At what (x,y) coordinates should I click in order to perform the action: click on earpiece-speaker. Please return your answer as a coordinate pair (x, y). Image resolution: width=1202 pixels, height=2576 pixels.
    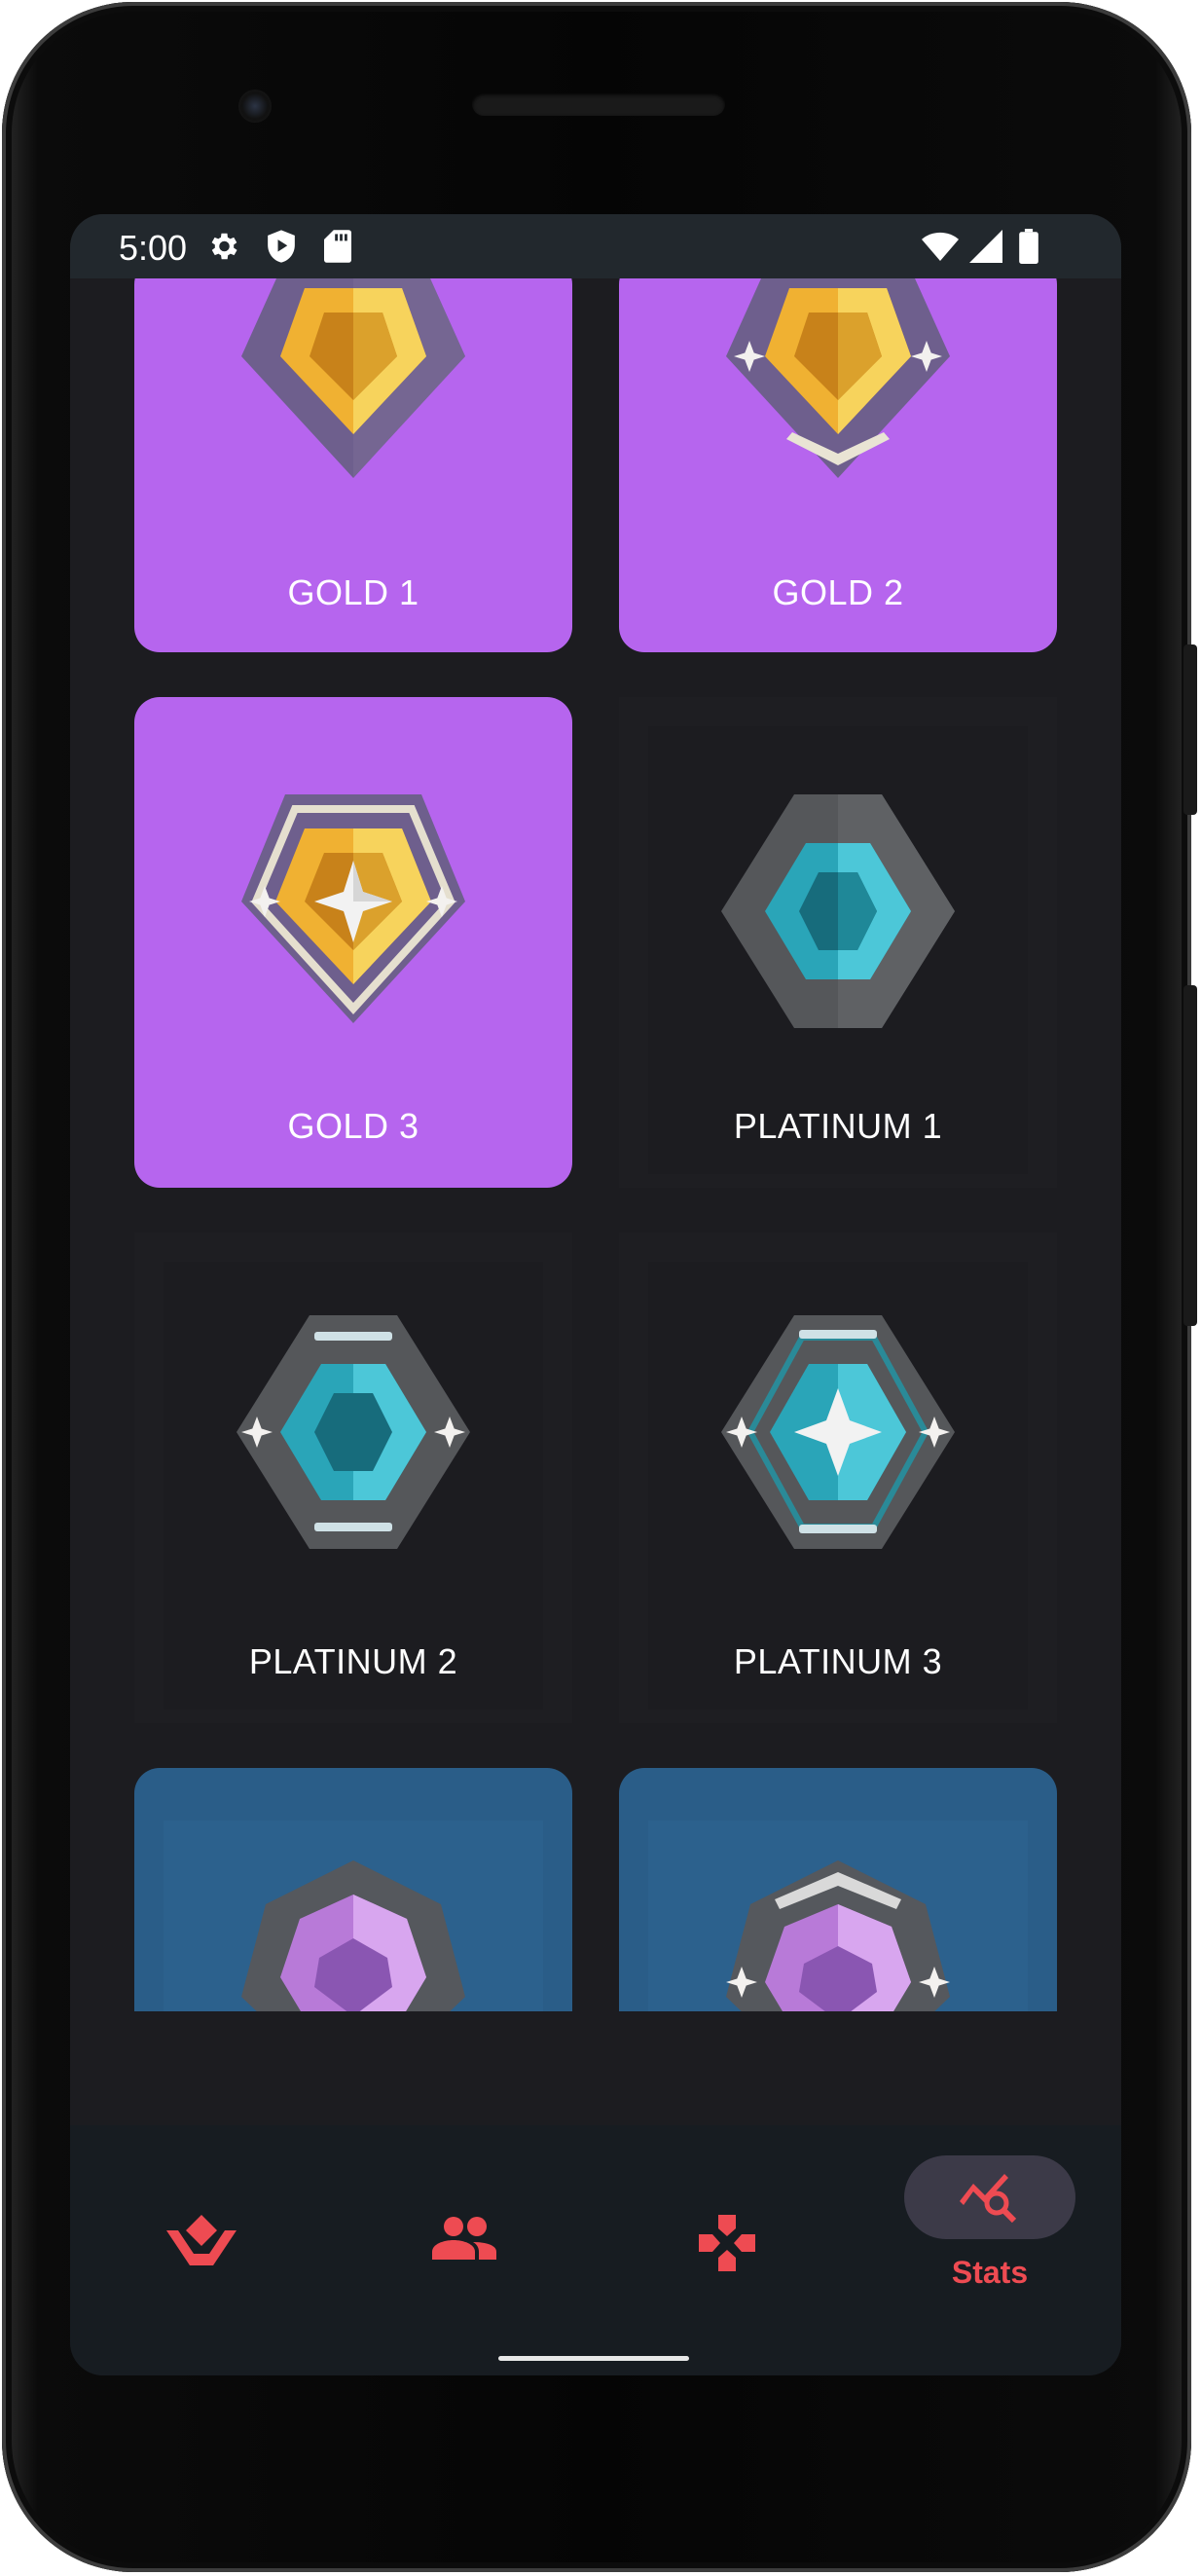
    Looking at the image, I should click on (598, 104).